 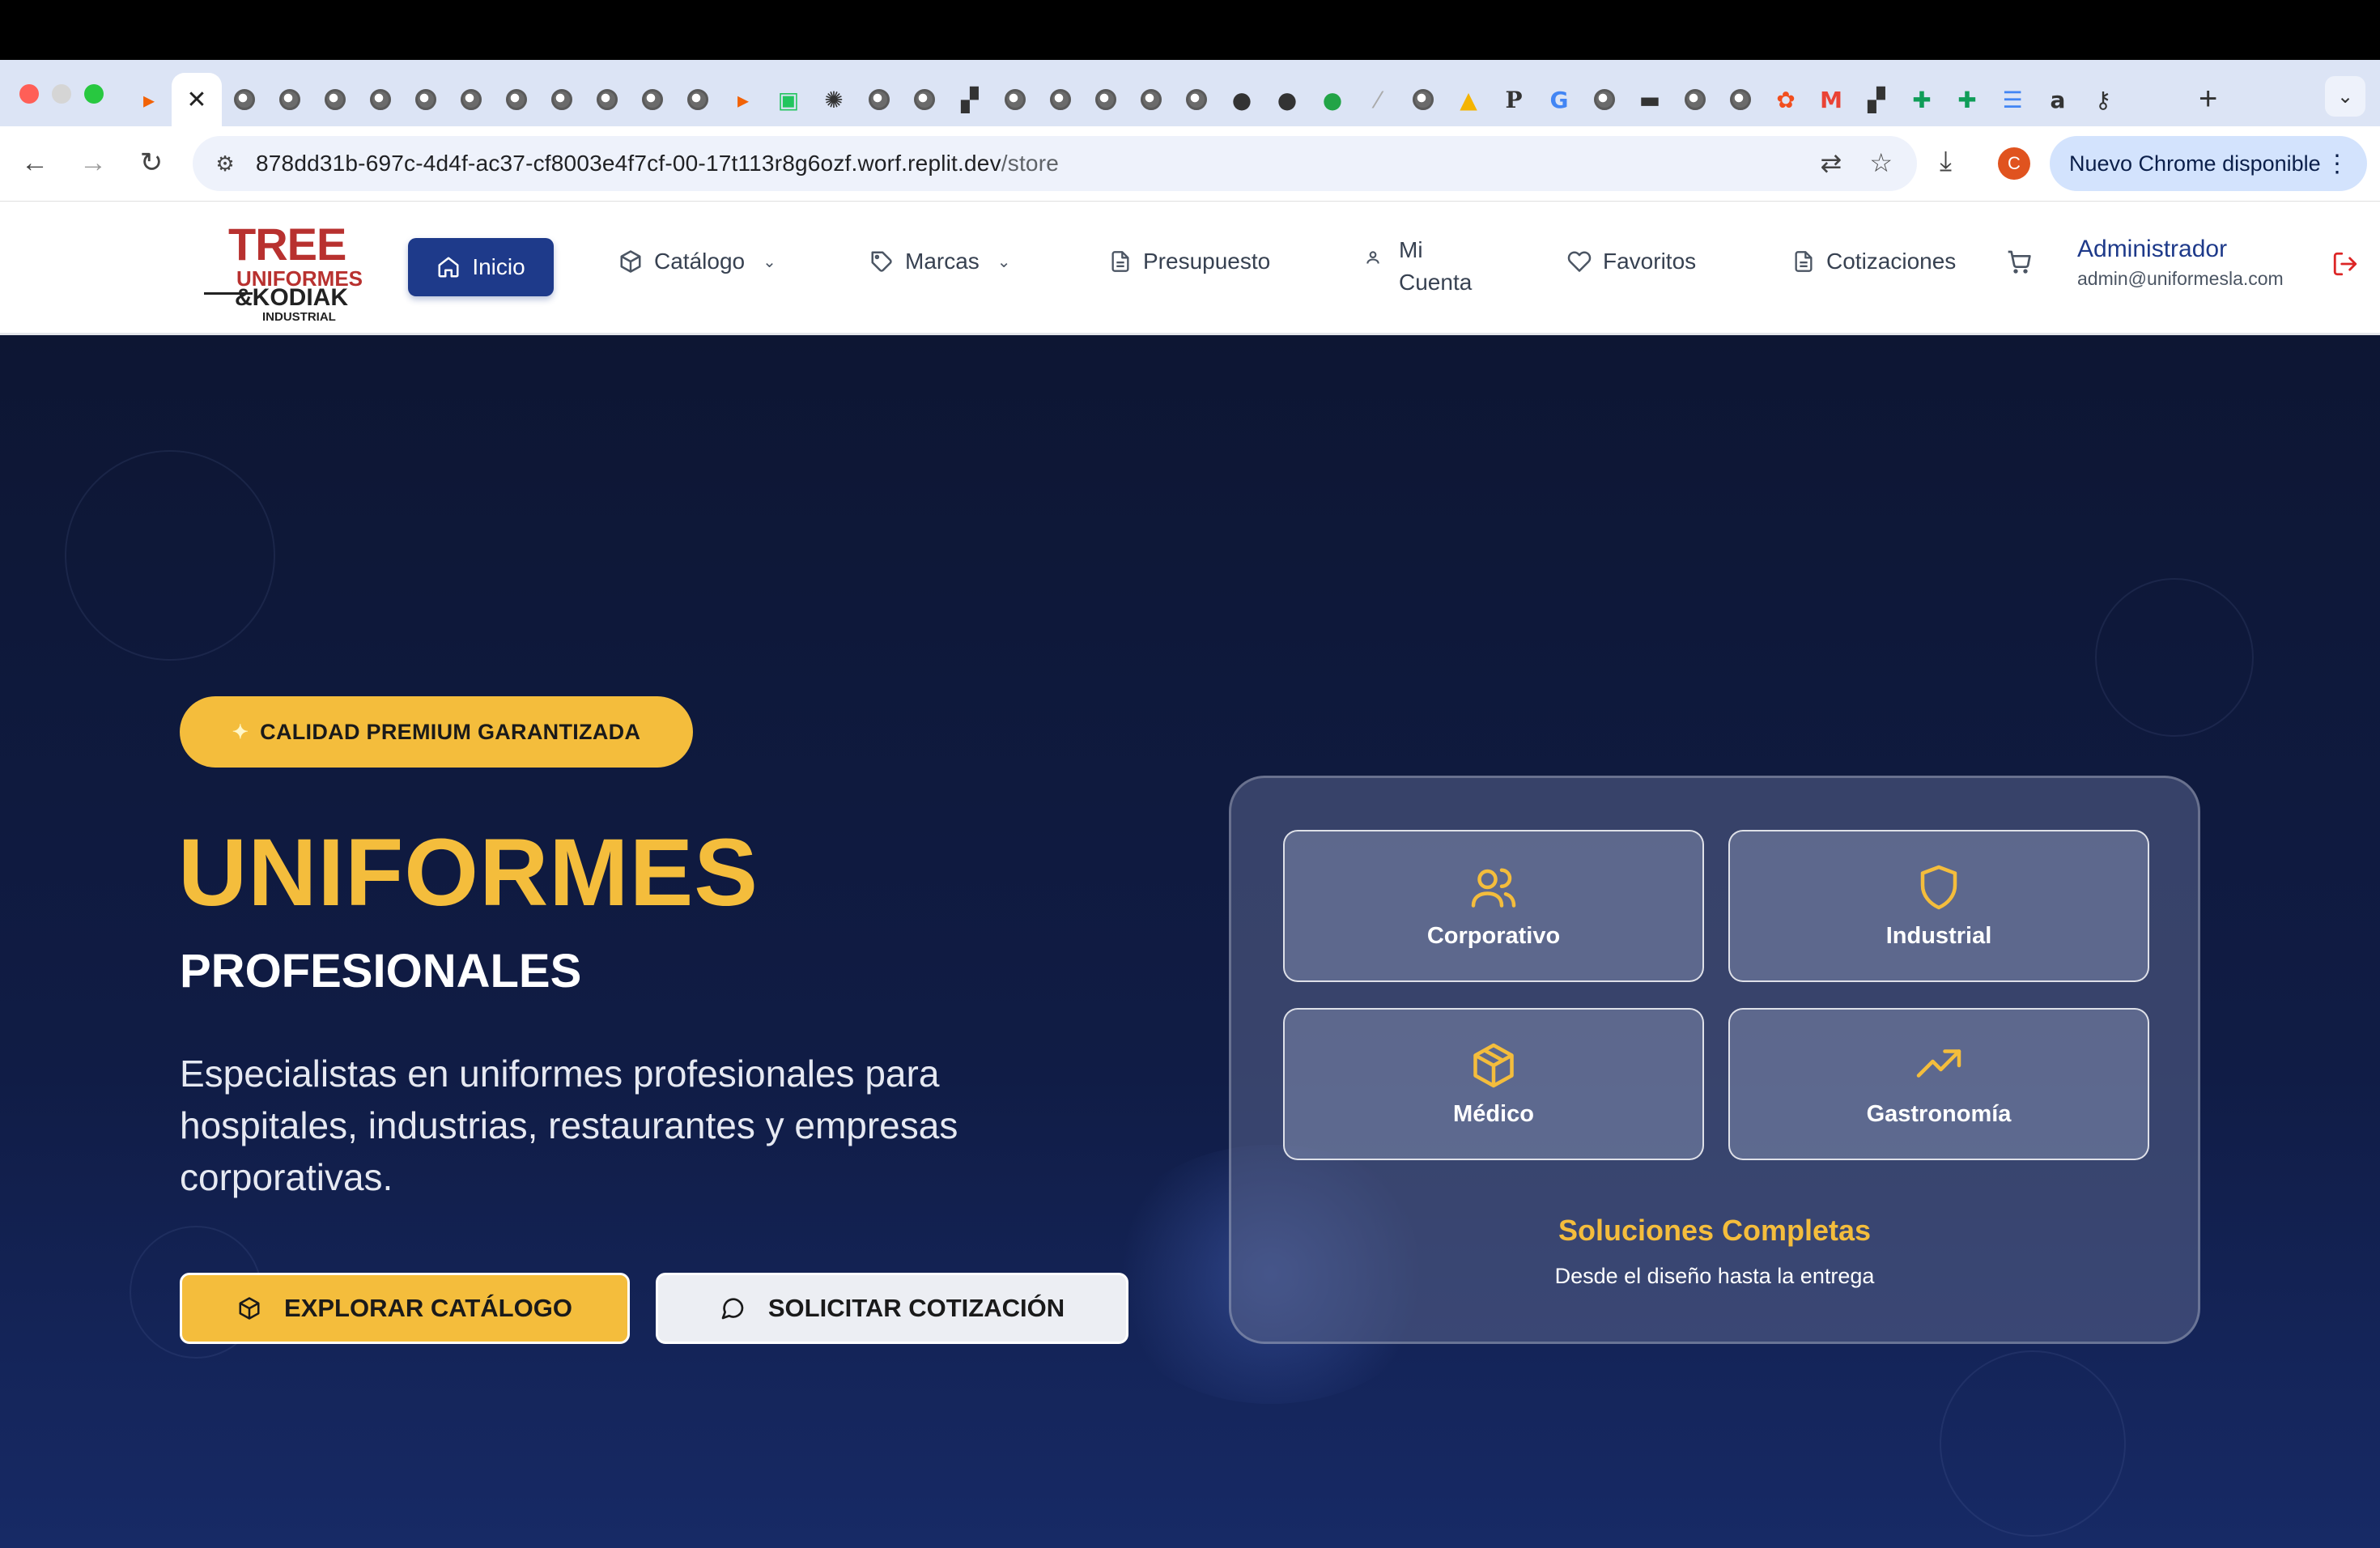 What do you see at coordinates (1874, 261) in the screenshot?
I see `nav-quotes: Cotizaciones` at bounding box center [1874, 261].